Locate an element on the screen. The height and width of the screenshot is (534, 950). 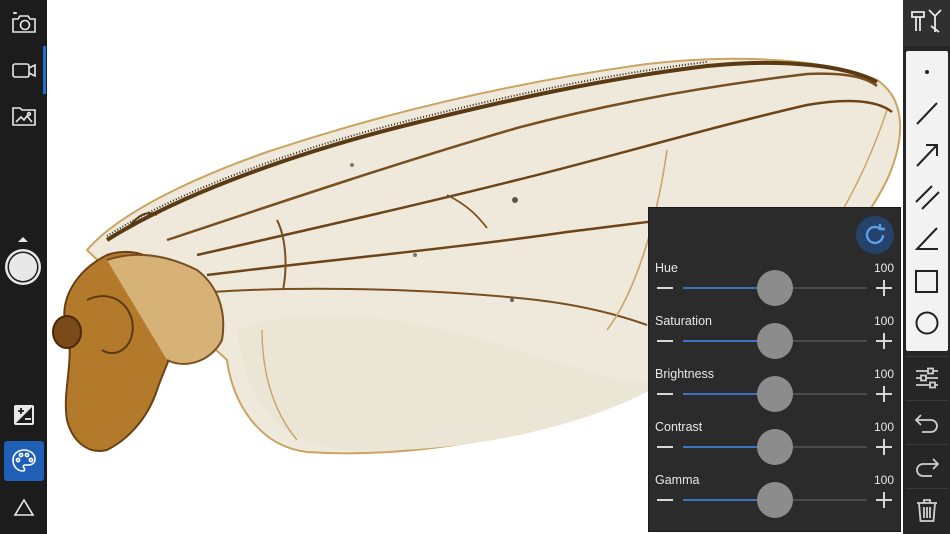
saturation-label: Saturation is located at coordinates (683, 321).